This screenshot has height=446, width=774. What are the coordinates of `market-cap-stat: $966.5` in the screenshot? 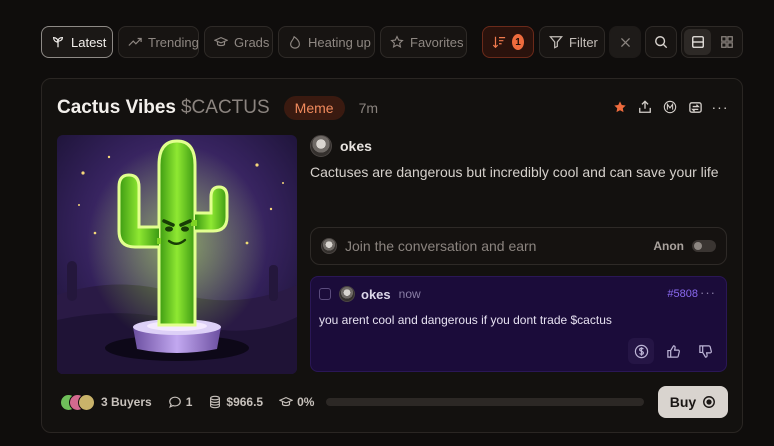 It's located at (235, 402).